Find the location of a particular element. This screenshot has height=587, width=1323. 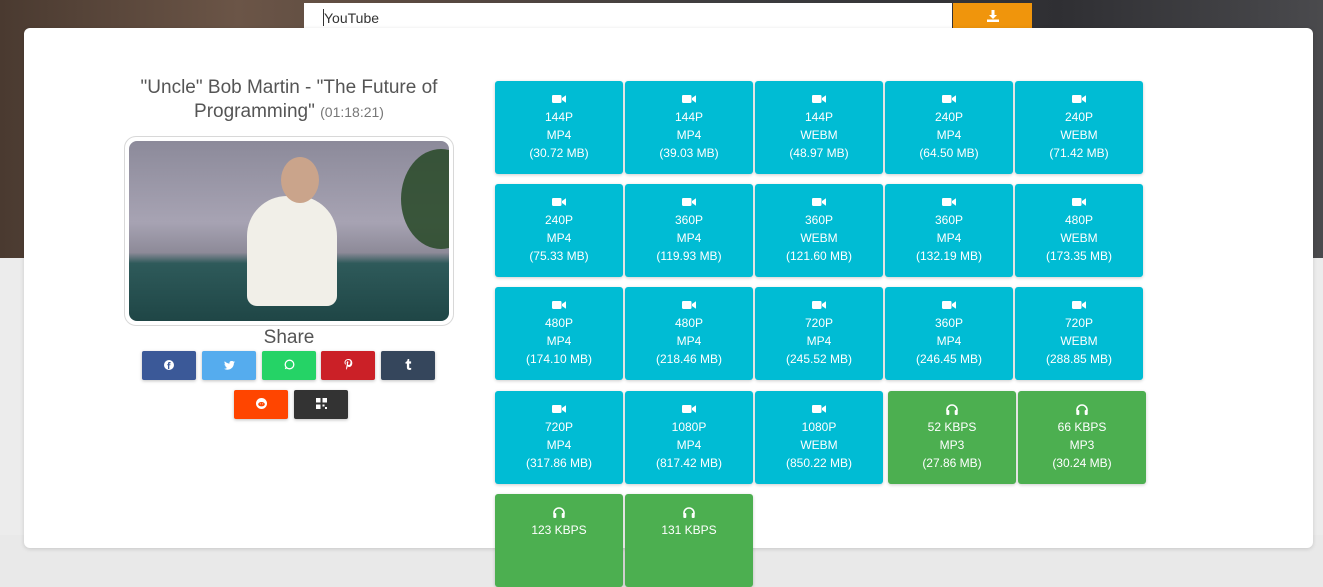

video-download-tile: 480P MP4 (218.46 MB) is located at coordinates (689, 333).